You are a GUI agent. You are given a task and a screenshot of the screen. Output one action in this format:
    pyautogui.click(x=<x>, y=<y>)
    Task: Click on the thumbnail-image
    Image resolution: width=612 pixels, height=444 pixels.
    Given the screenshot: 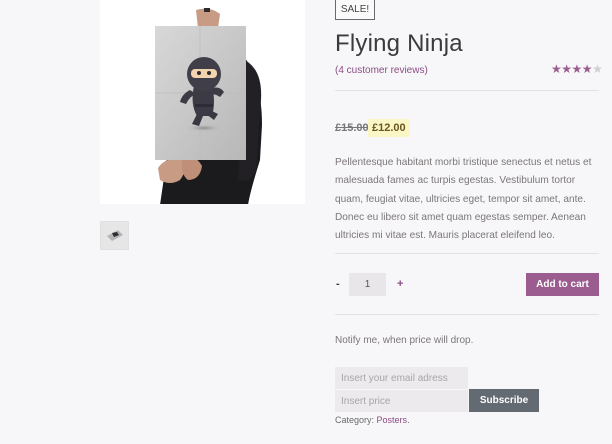 What is the action you would take?
    pyautogui.click(x=114, y=235)
    